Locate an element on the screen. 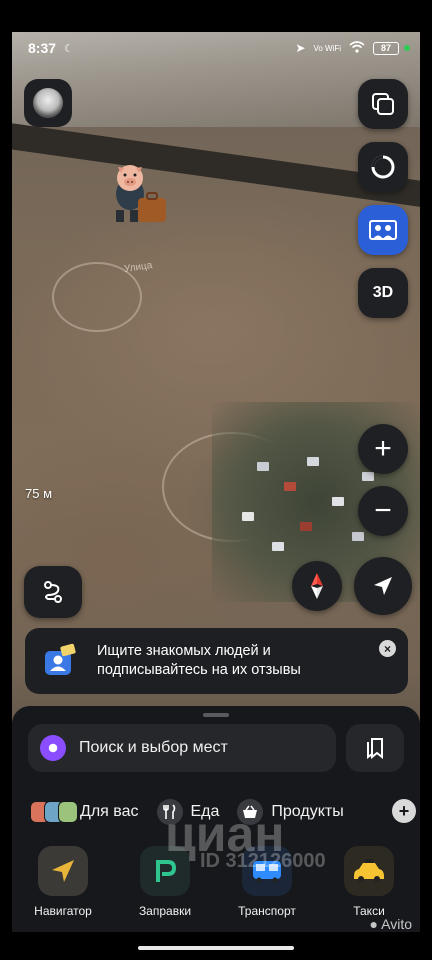 Image resolution: width=432 pixels, height=960 pixels. app-label: Заправки is located at coordinates (165, 911).